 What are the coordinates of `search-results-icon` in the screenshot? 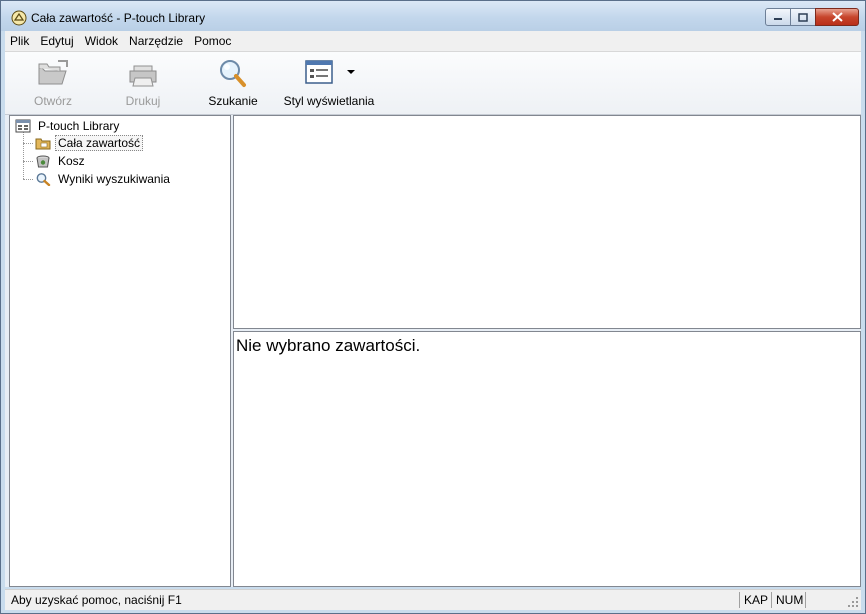 It's located at (43, 179).